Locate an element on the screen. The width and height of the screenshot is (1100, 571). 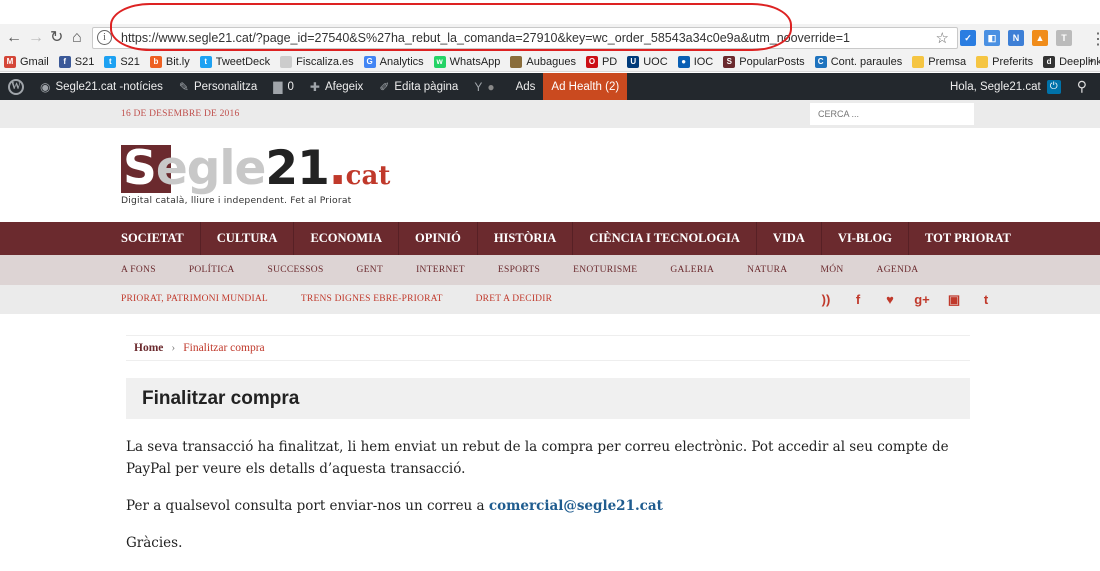
bookmark-item: O PD is located at coordinates (601, 61).